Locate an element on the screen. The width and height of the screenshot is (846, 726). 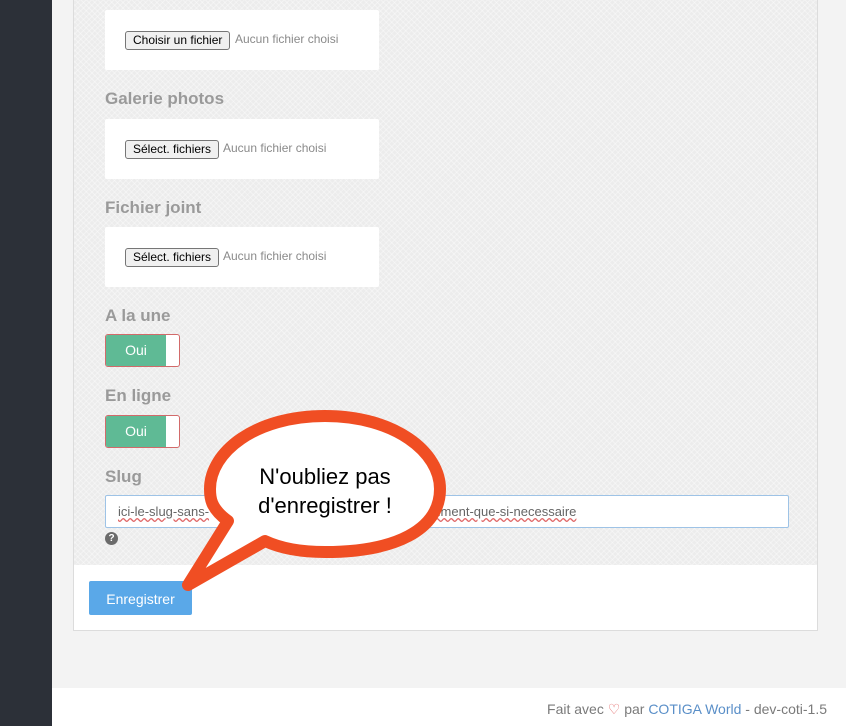
online-toggle: Oui is located at coordinates (142, 431).